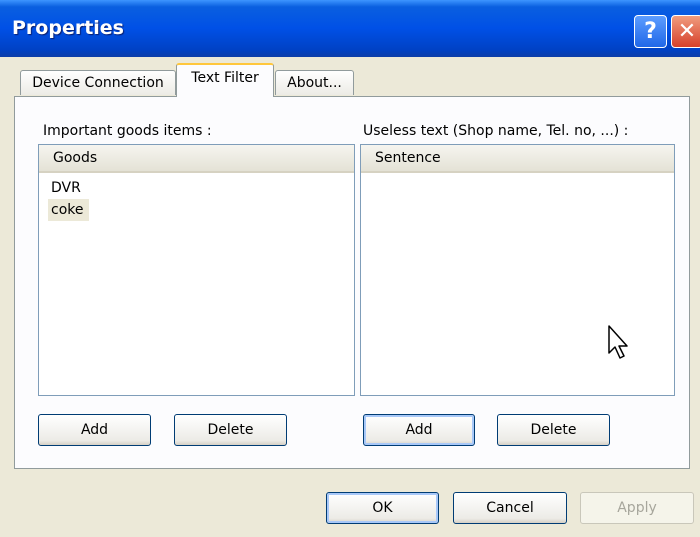 This screenshot has height=537, width=700. I want to click on goods-delete-button: Delete, so click(230, 430).